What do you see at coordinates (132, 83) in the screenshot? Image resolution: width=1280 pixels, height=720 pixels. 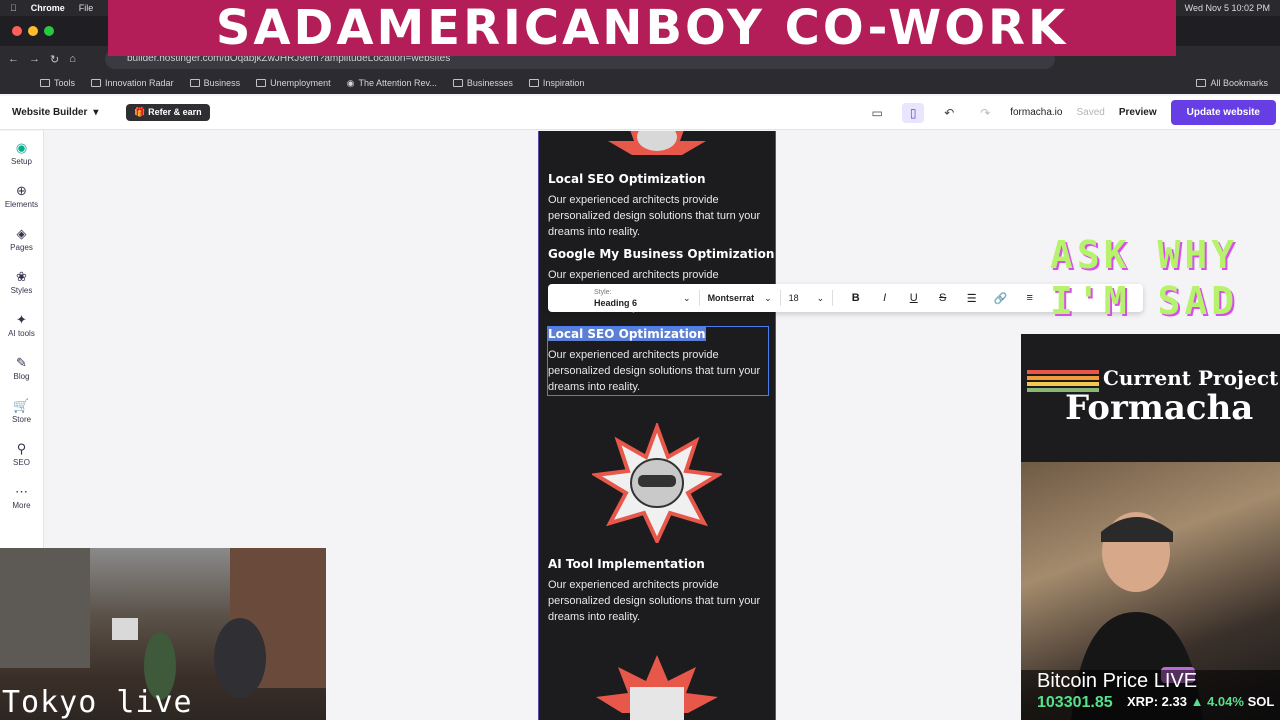 I see `bookmark-innovation-radar: Innovation Radar` at bounding box center [132, 83].